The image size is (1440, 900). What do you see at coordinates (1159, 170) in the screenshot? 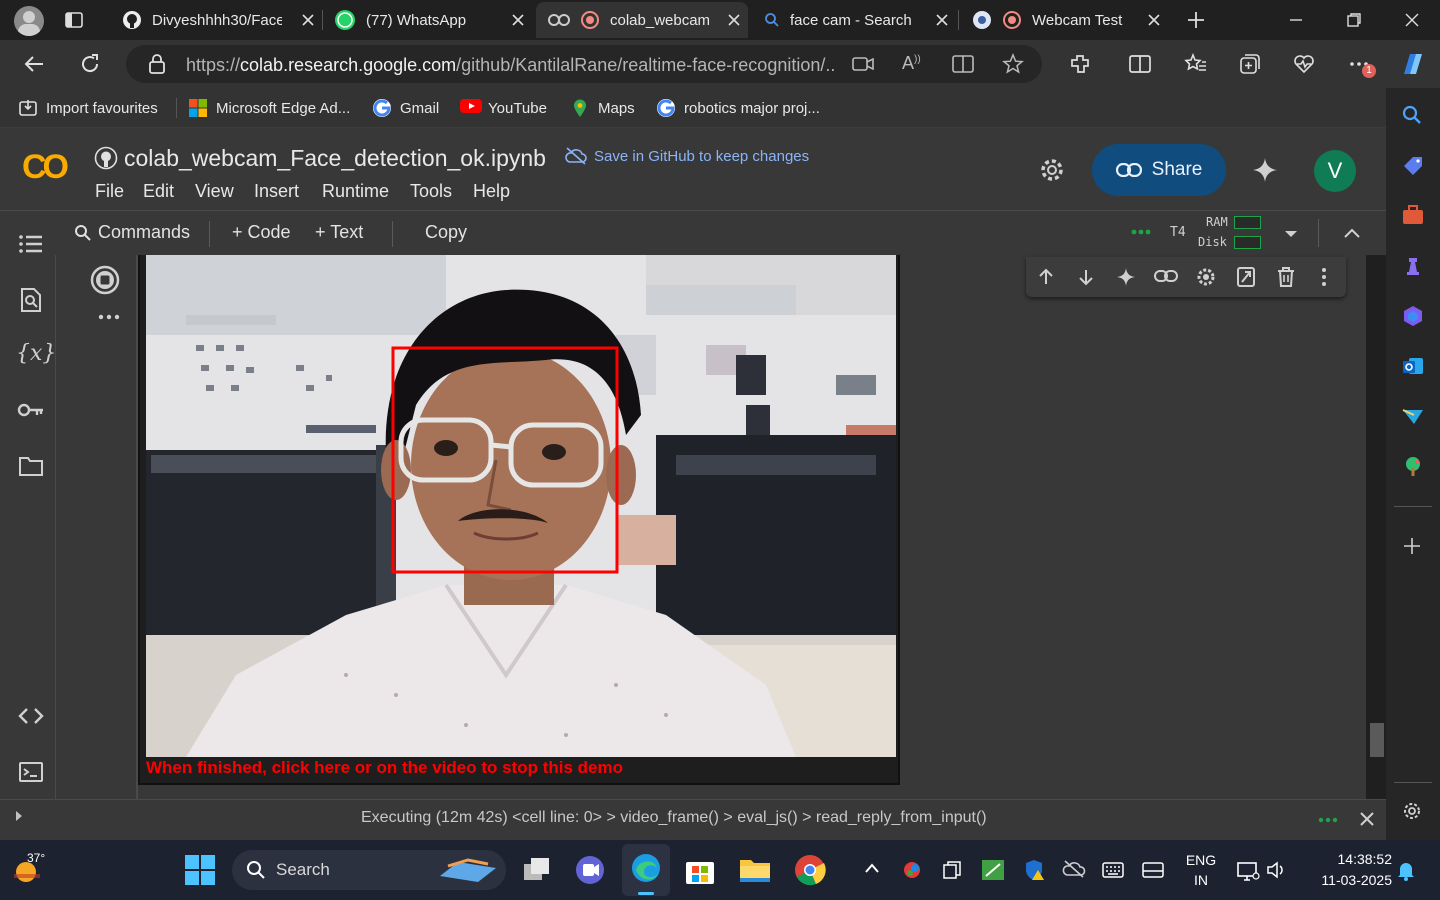
I see `share-button: Share` at bounding box center [1159, 170].